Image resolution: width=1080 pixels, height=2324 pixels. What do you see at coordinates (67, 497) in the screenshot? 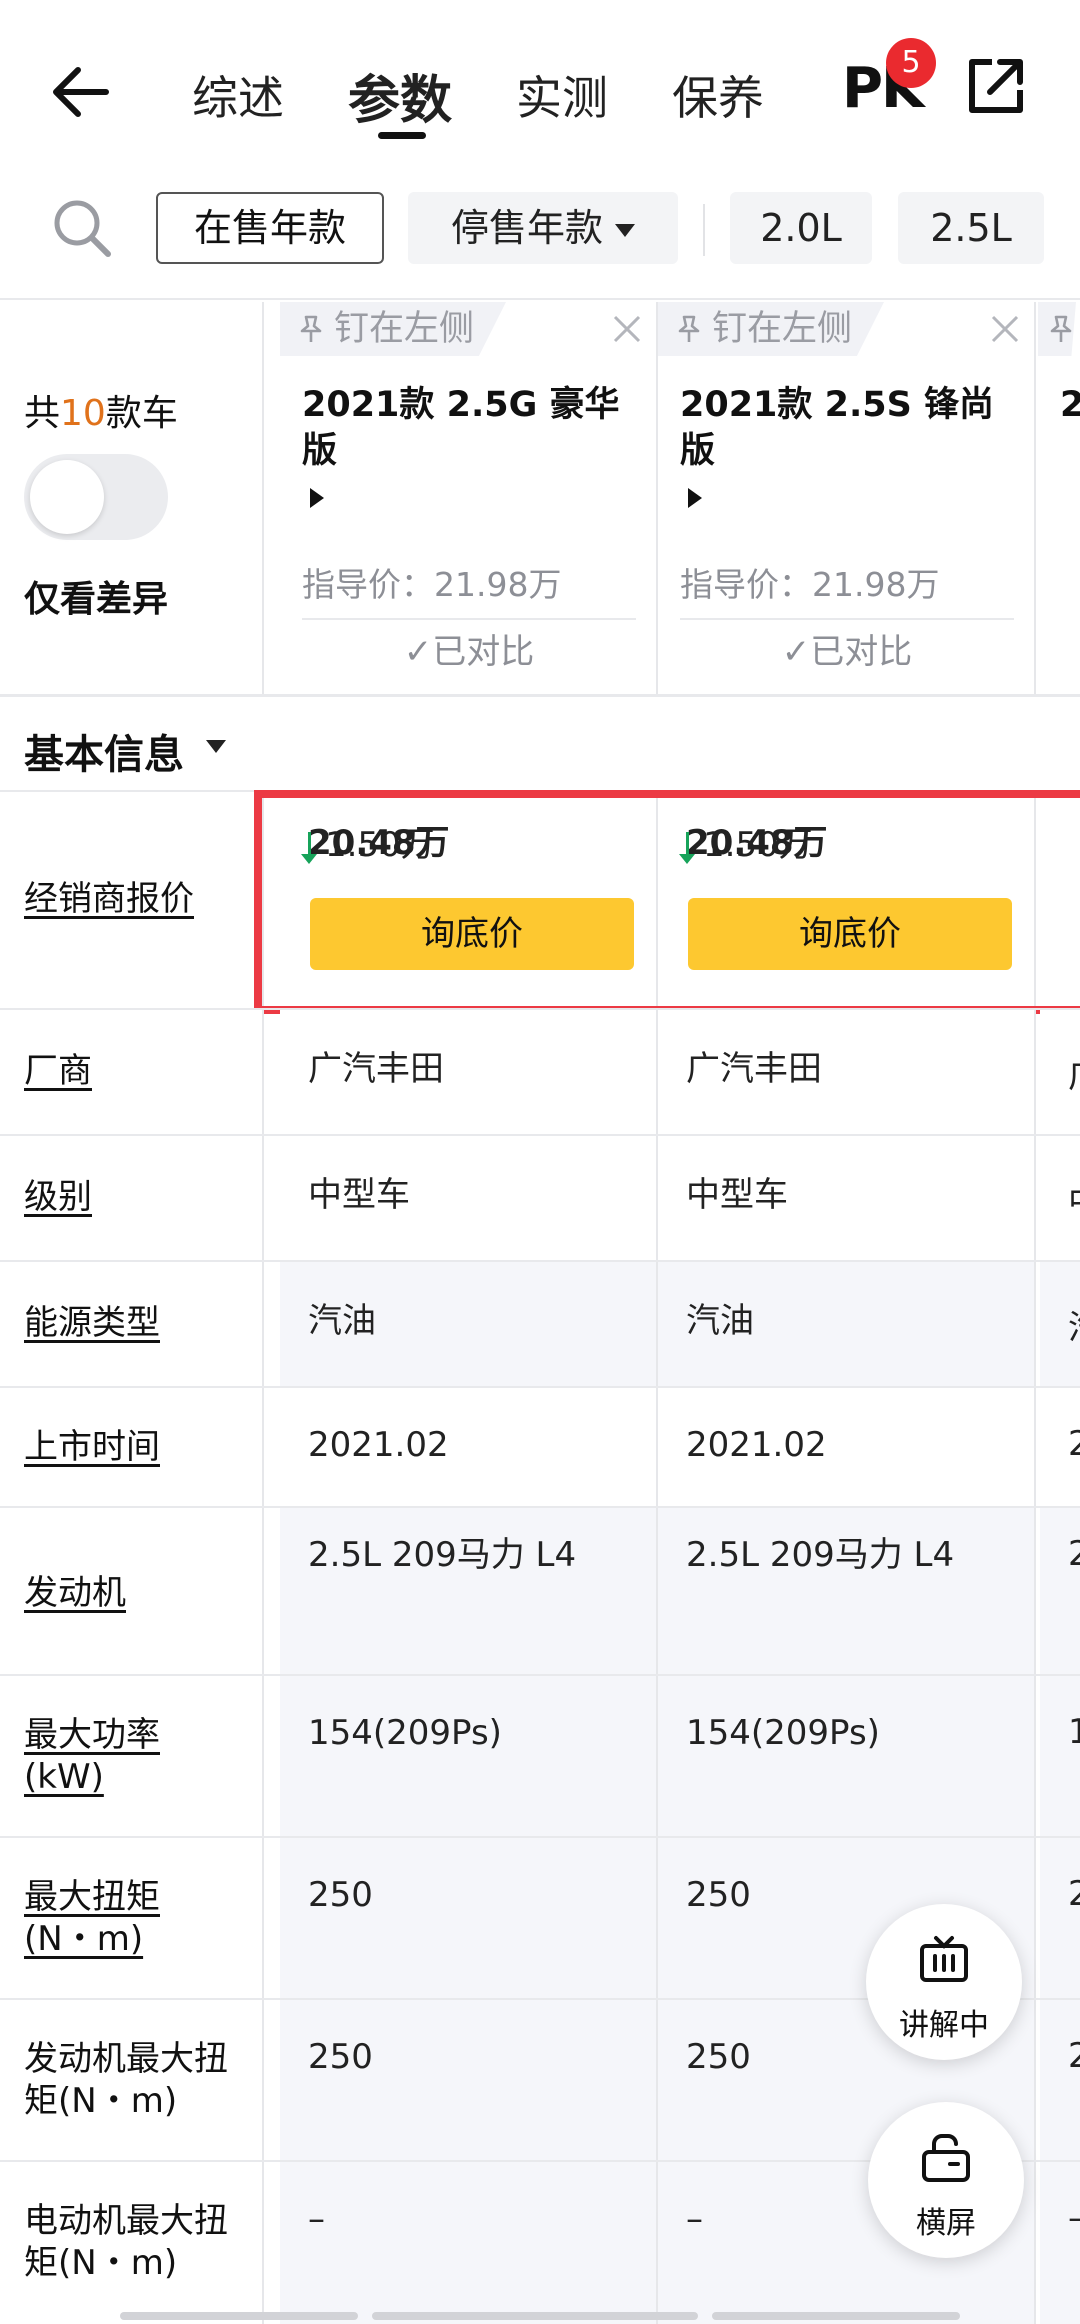
I see `toggle-knob` at bounding box center [67, 497].